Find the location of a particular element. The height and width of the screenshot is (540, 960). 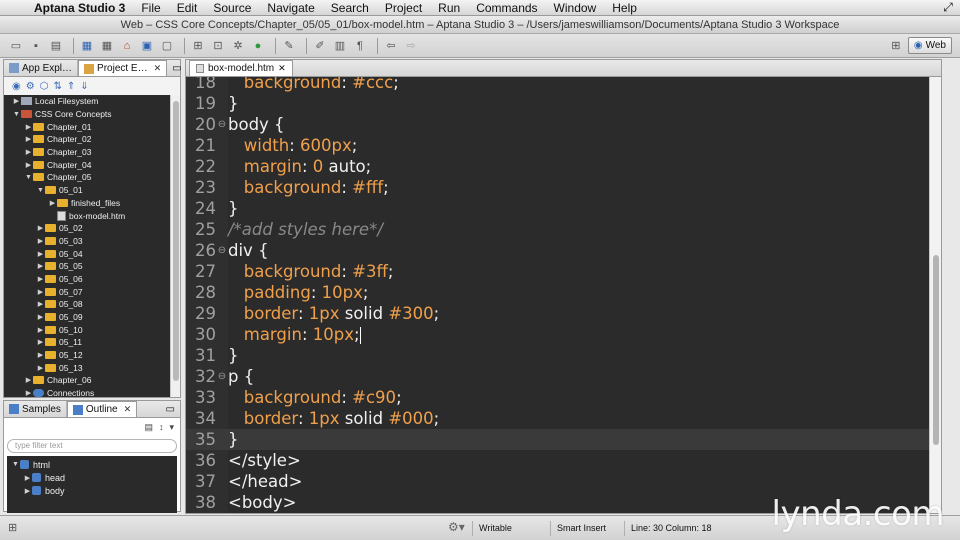

menu-project: Project is located at coordinates (403, 8).